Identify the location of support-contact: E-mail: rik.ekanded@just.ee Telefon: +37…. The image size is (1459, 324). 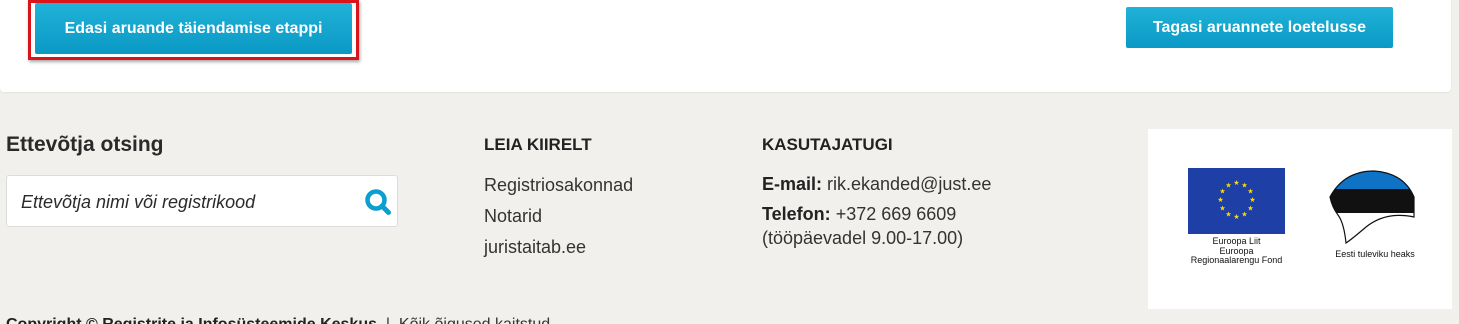
(876, 211).